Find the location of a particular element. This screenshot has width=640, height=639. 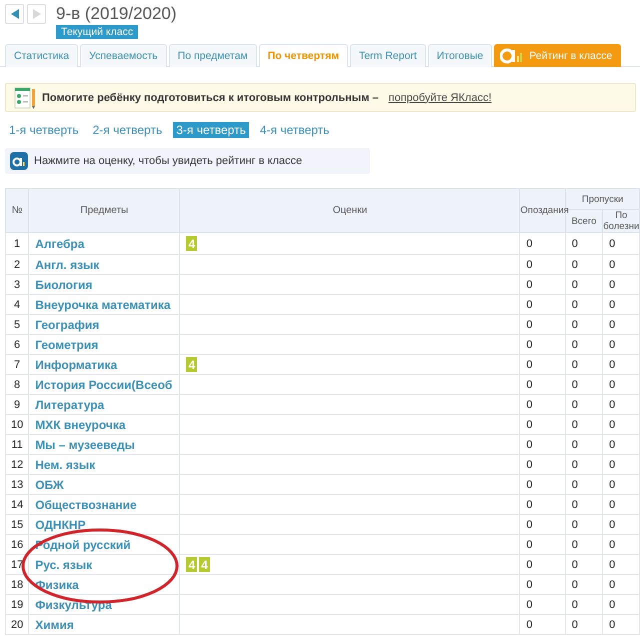

tab: Статистика is located at coordinates (41, 55).